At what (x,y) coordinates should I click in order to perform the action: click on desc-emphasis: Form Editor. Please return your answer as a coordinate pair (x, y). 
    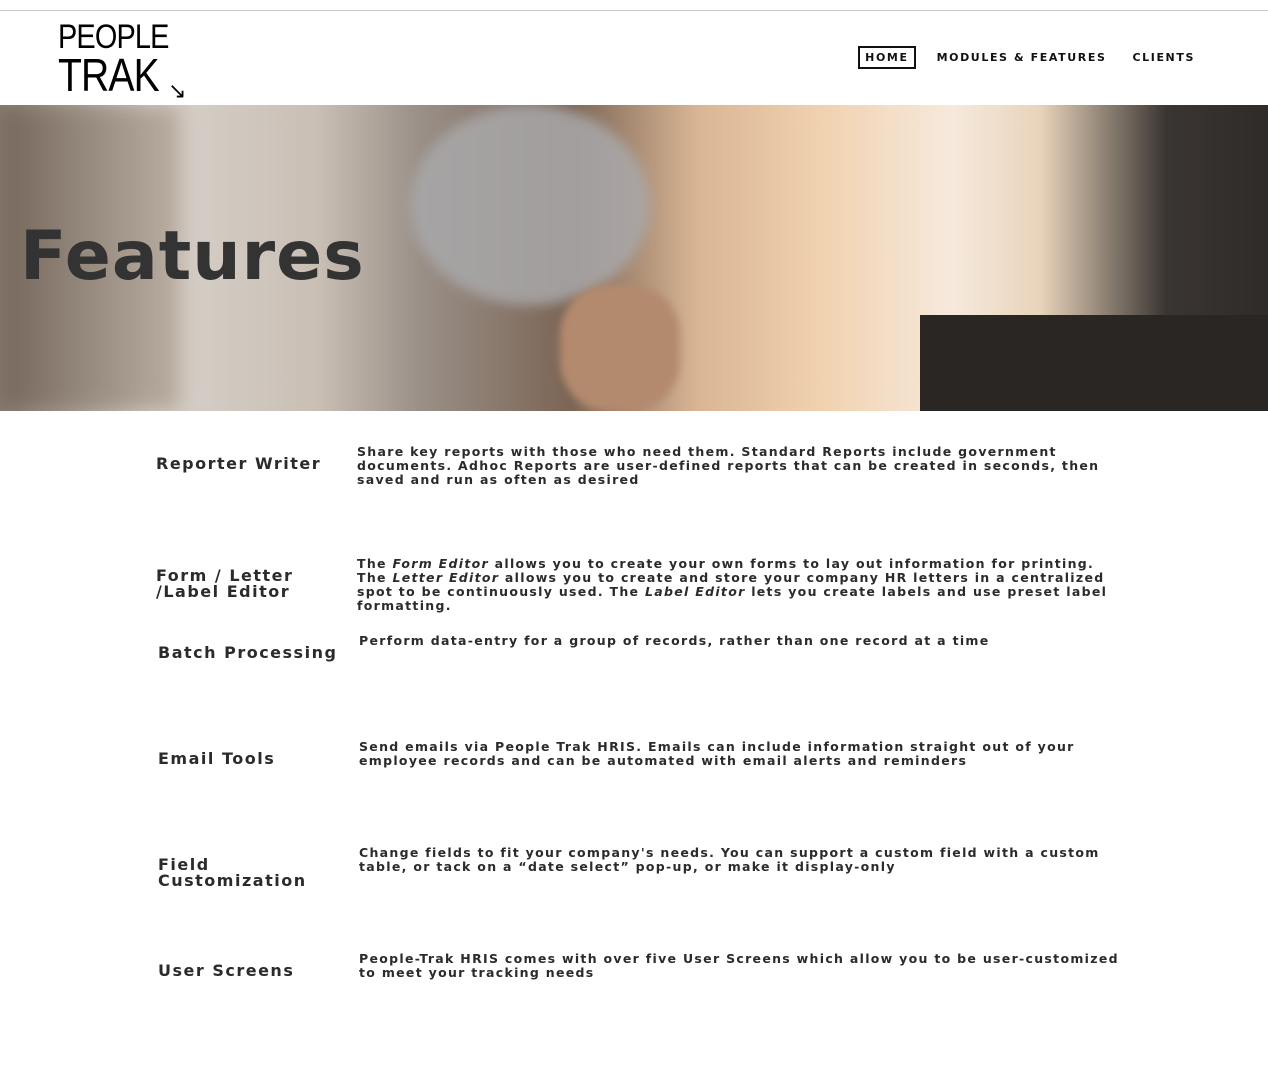
    Looking at the image, I should click on (440, 563).